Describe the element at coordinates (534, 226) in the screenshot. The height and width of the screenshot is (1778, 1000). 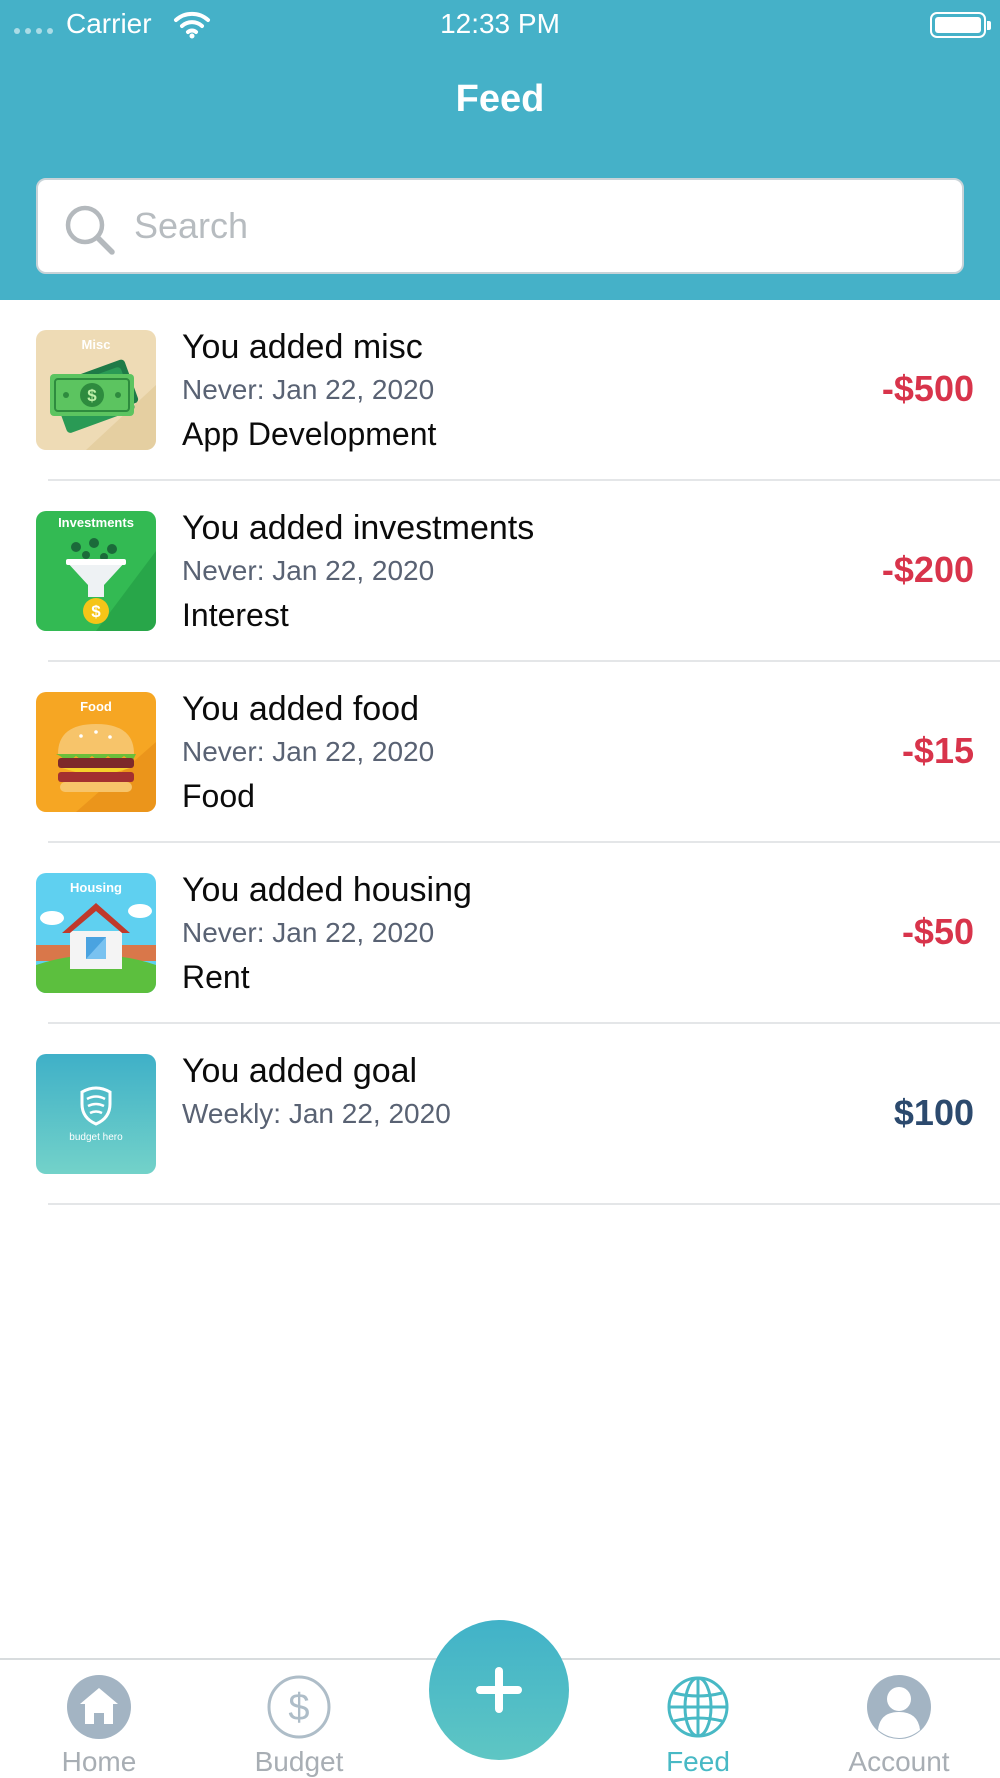
I see `search-input` at that location.